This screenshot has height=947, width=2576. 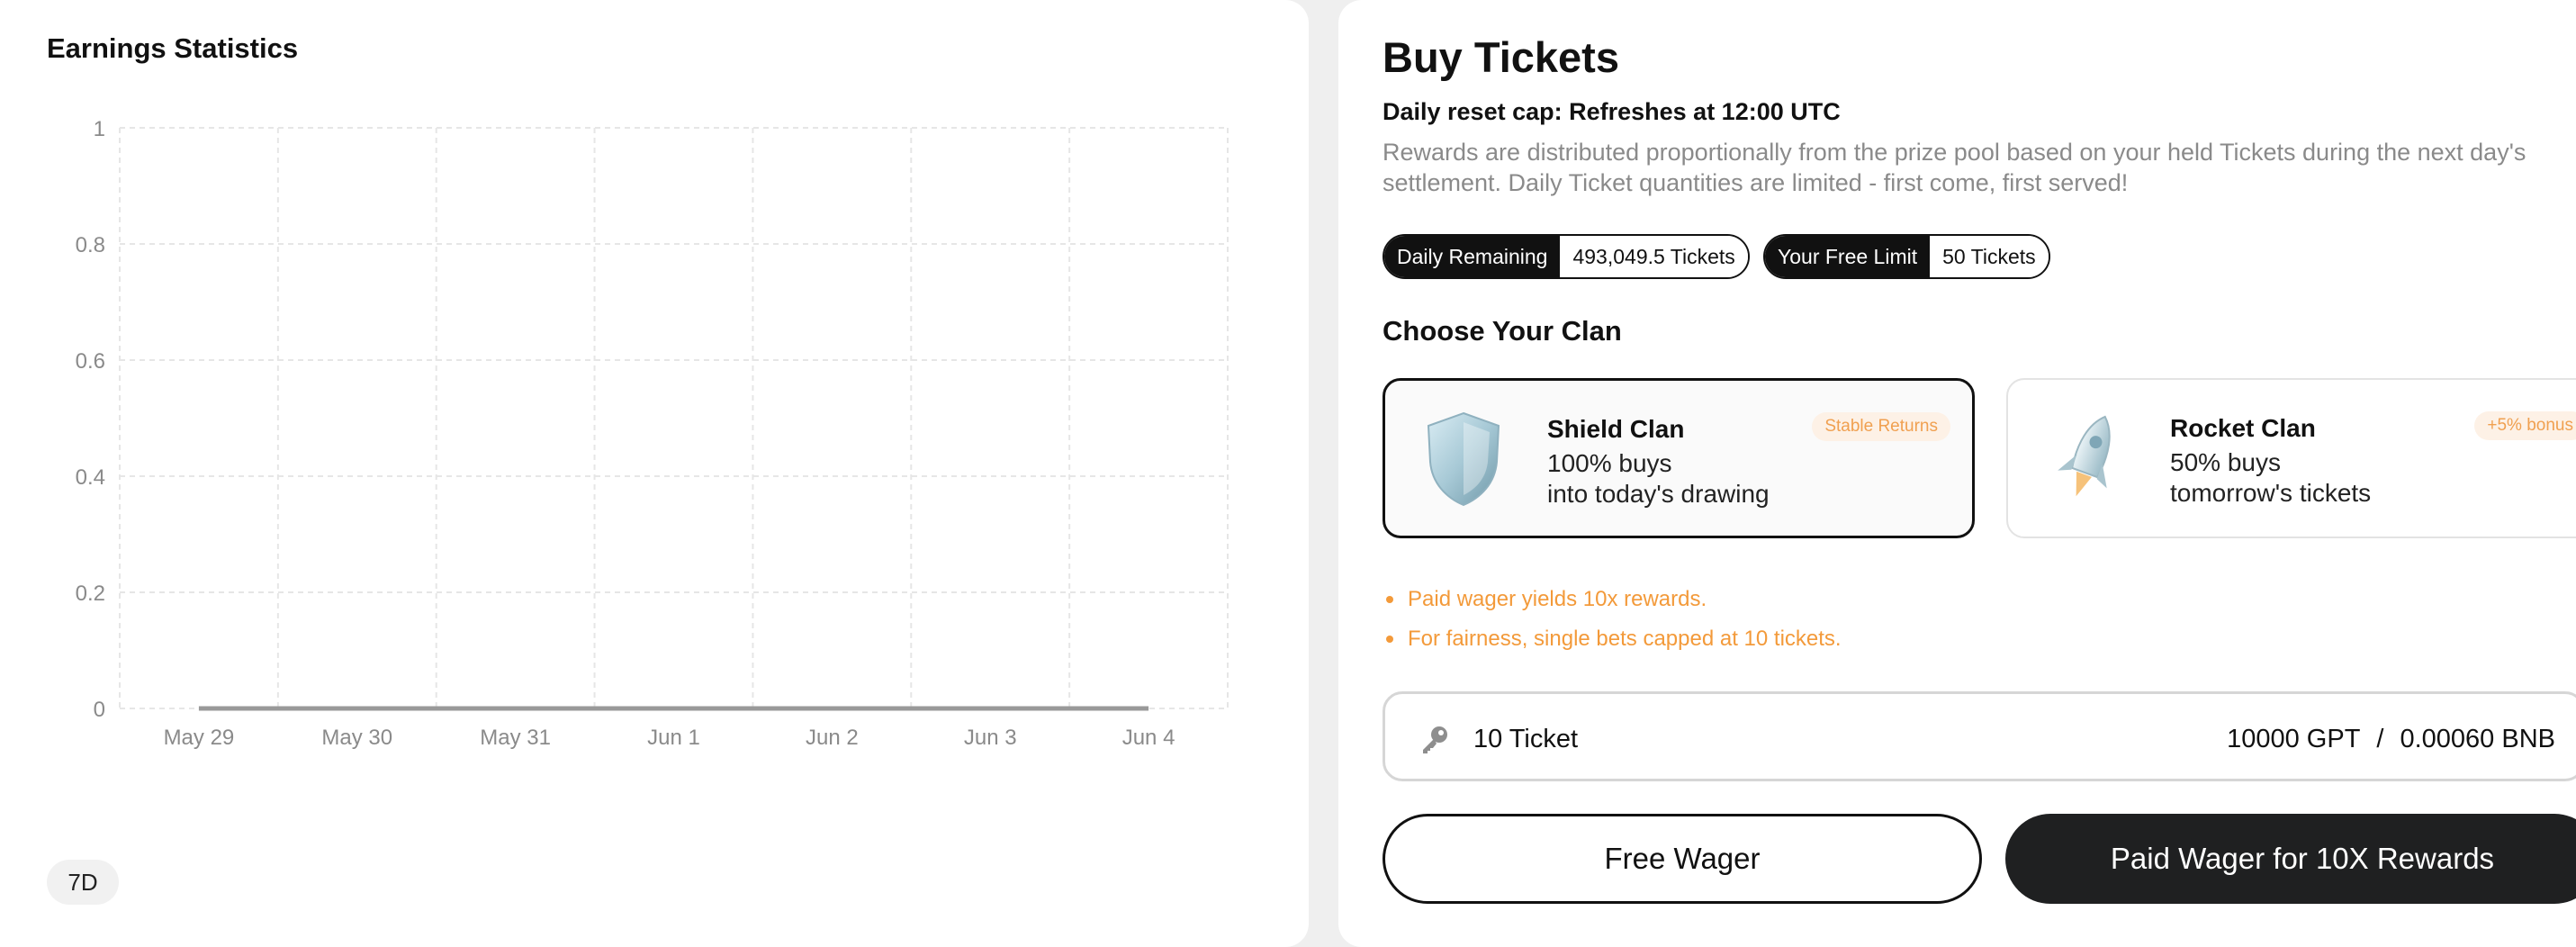 What do you see at coordinates (1682, 859) in the screenshot?
I see `free-wager-button: Free Wager` at bounding box center [1682, 859].